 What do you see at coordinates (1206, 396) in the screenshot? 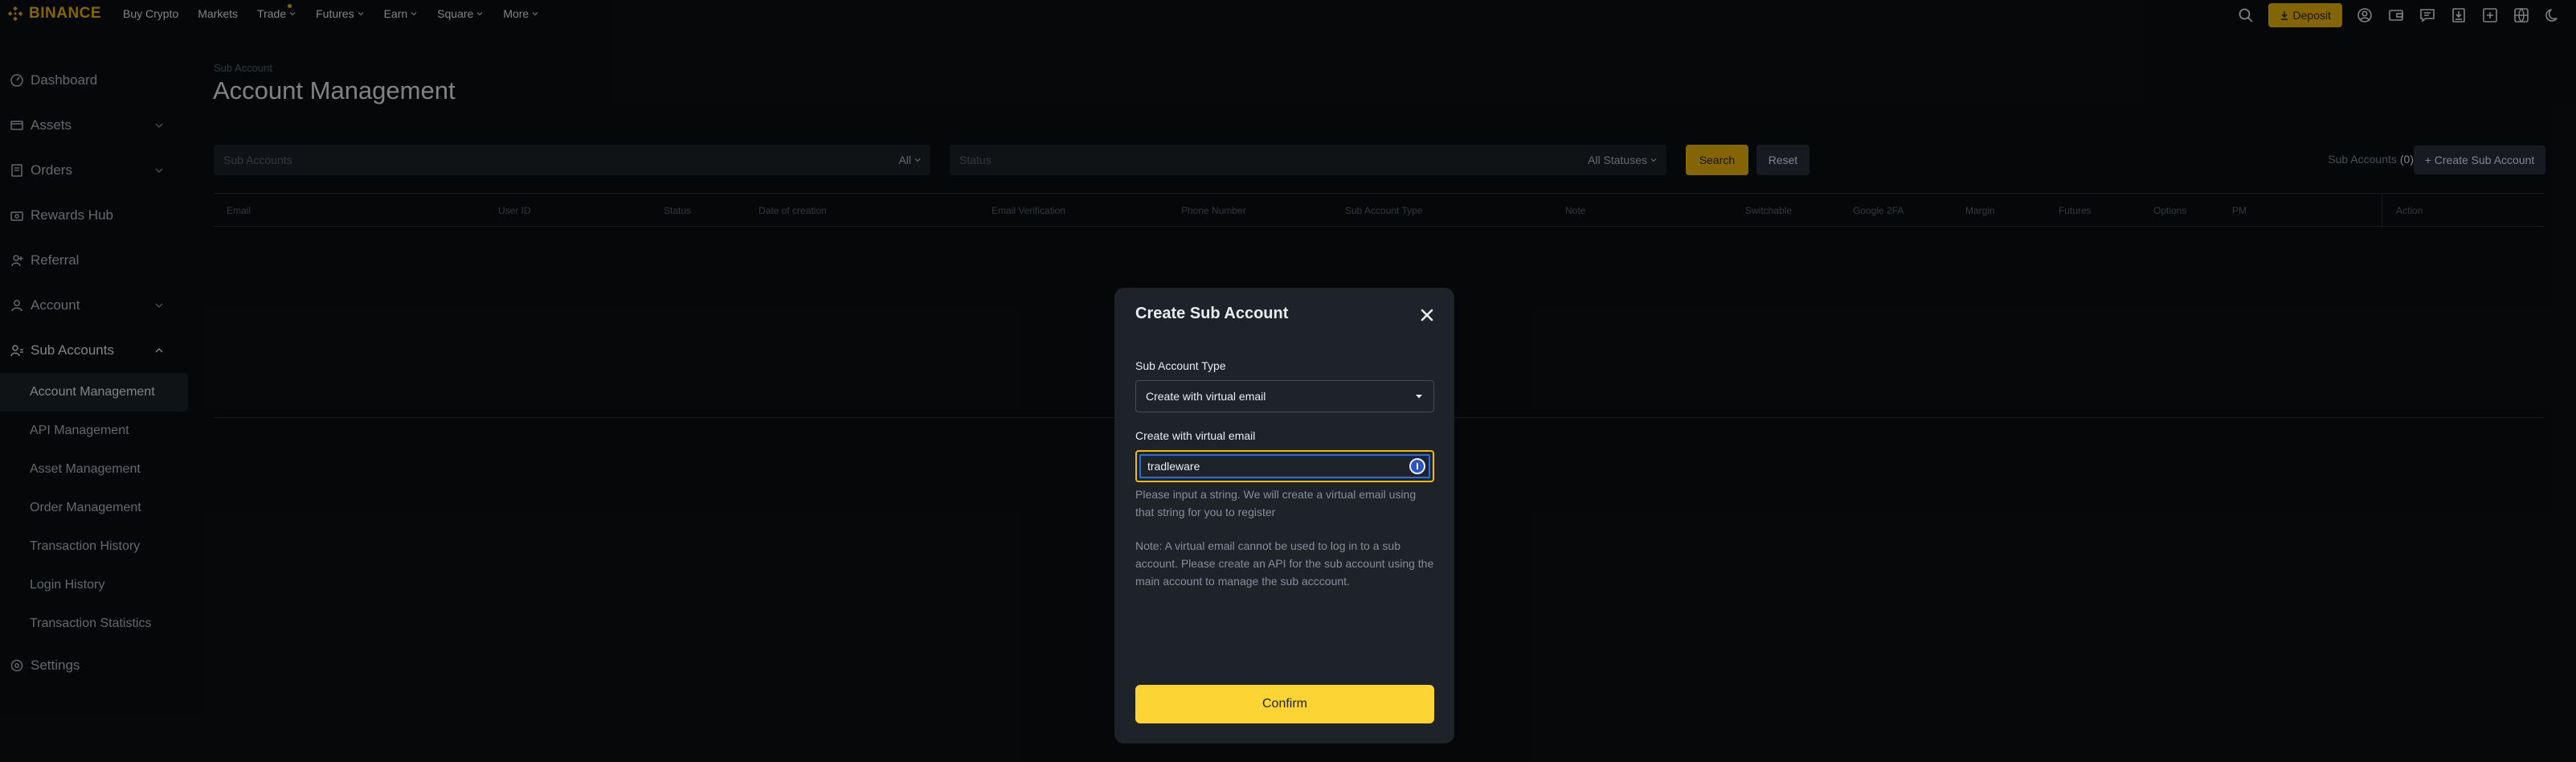
I see `sub-account-type-value: Create with virtual email` at bounding box center [1206, 396].